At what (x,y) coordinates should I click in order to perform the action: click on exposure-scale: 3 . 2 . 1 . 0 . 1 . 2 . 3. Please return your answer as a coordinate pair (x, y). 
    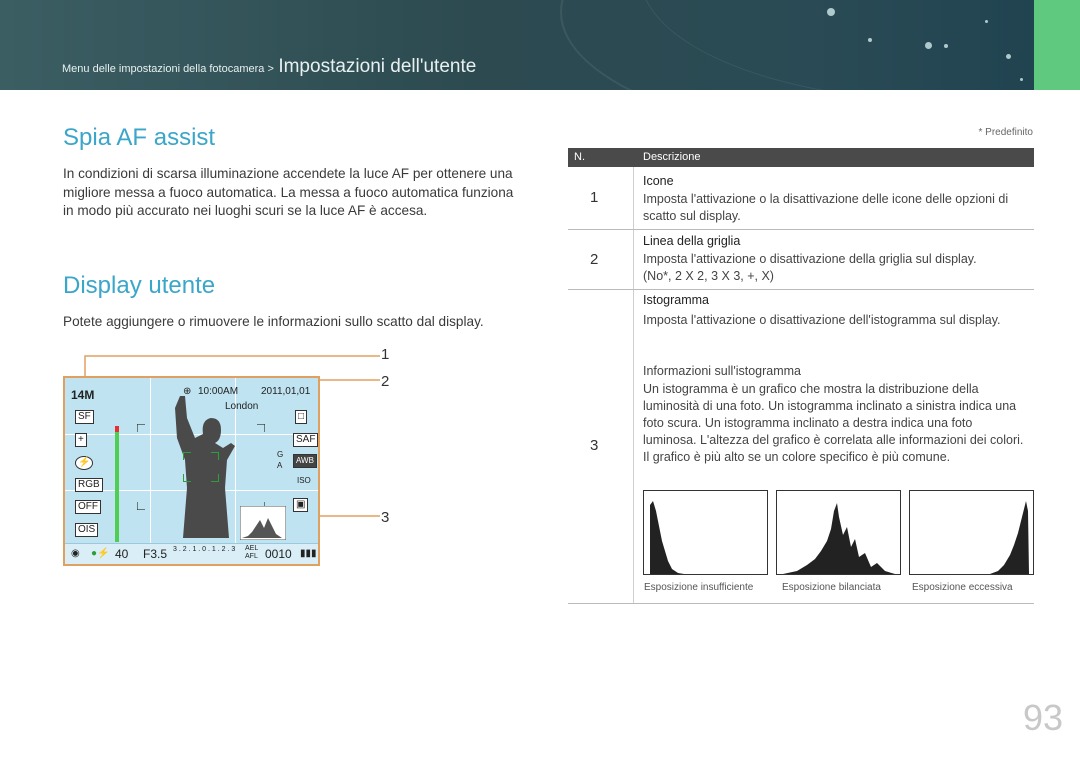
    Looking at the image, I should click on (204, 549).